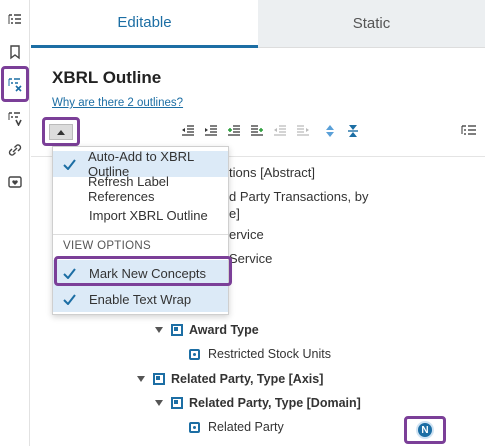  I want to click on new-concept-badge: N, so click(425, 430).